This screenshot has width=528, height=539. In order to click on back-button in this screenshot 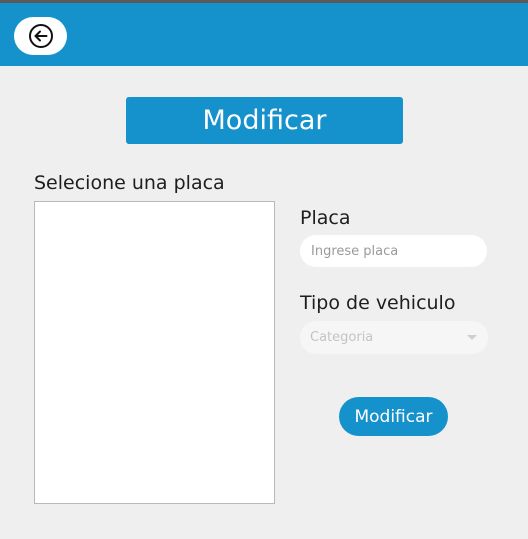, I will do `click(40, 36)`.